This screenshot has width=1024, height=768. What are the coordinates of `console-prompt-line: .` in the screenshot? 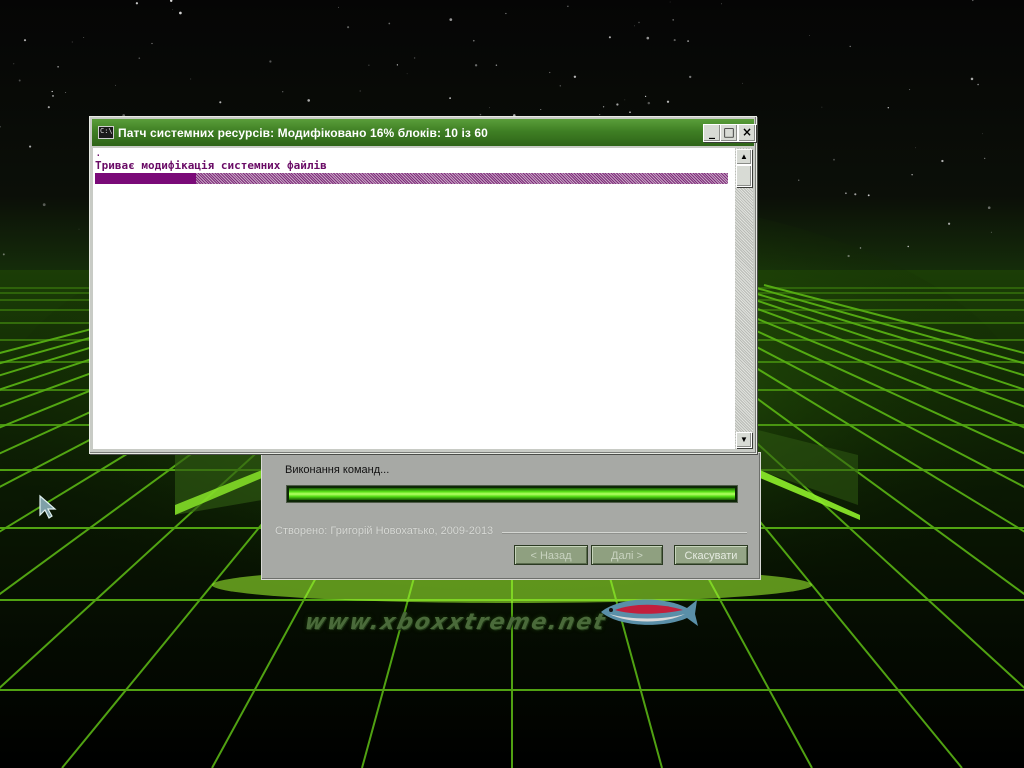 It's located at (98, 153).